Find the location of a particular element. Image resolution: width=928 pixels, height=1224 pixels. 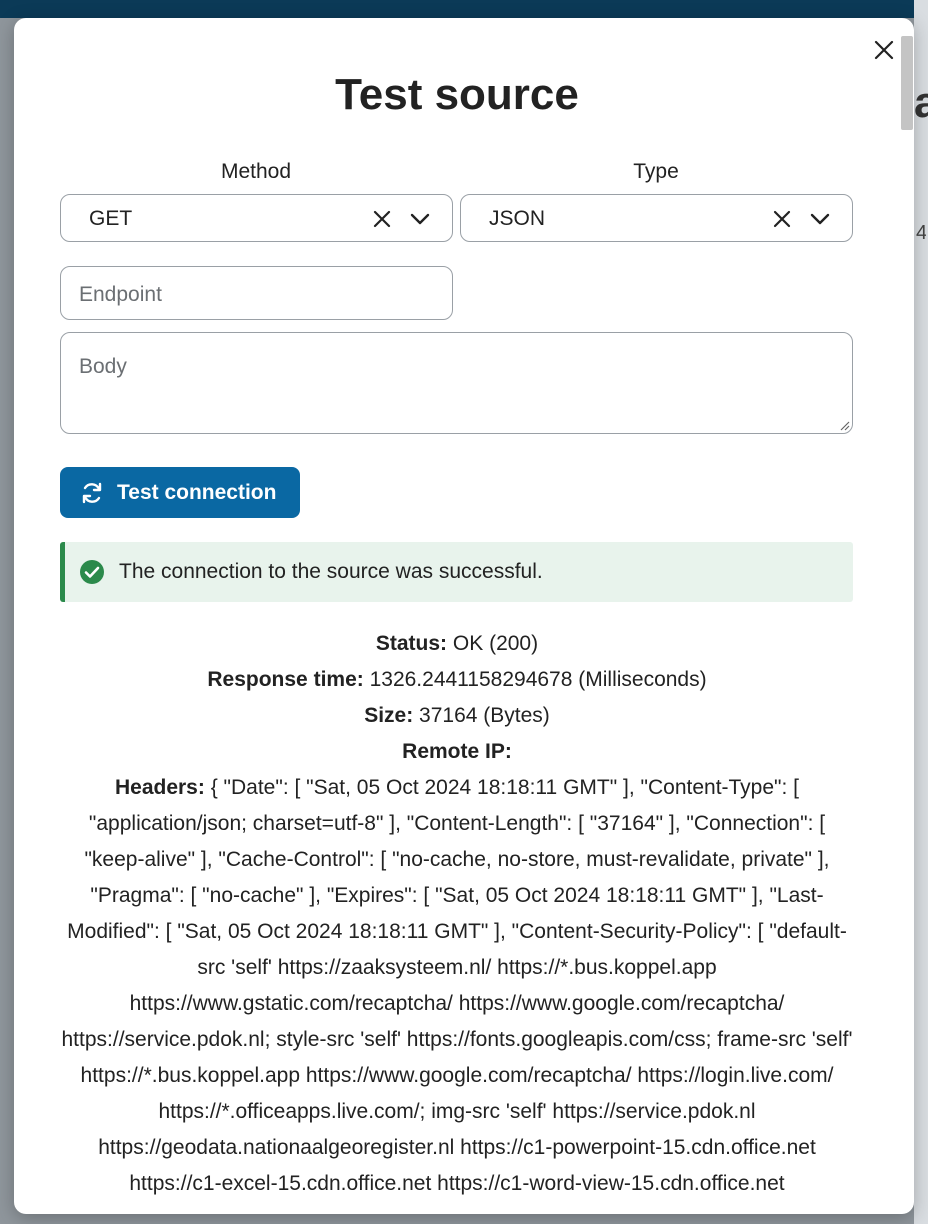

type-value: JSON is located at coordinates (517, 218).